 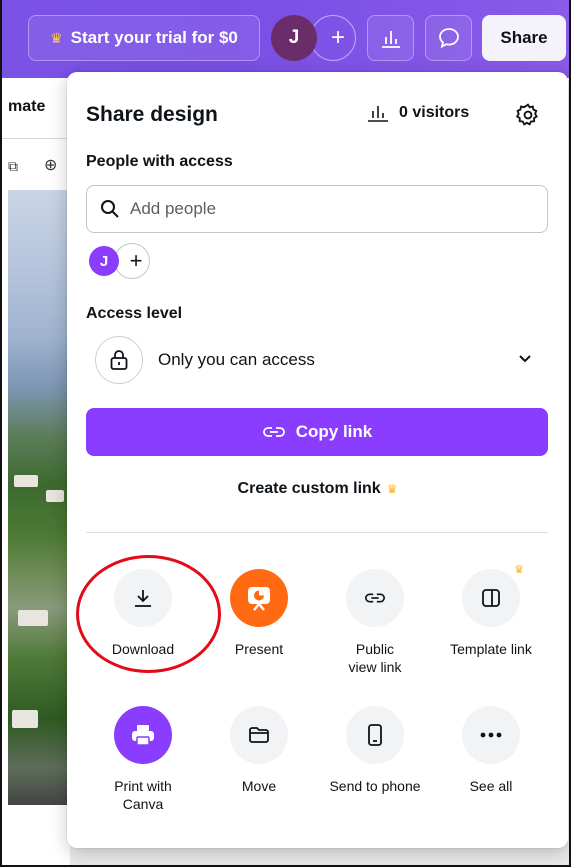 I want to click on copy-link-button: Copy link, so click(x=317, y=432).